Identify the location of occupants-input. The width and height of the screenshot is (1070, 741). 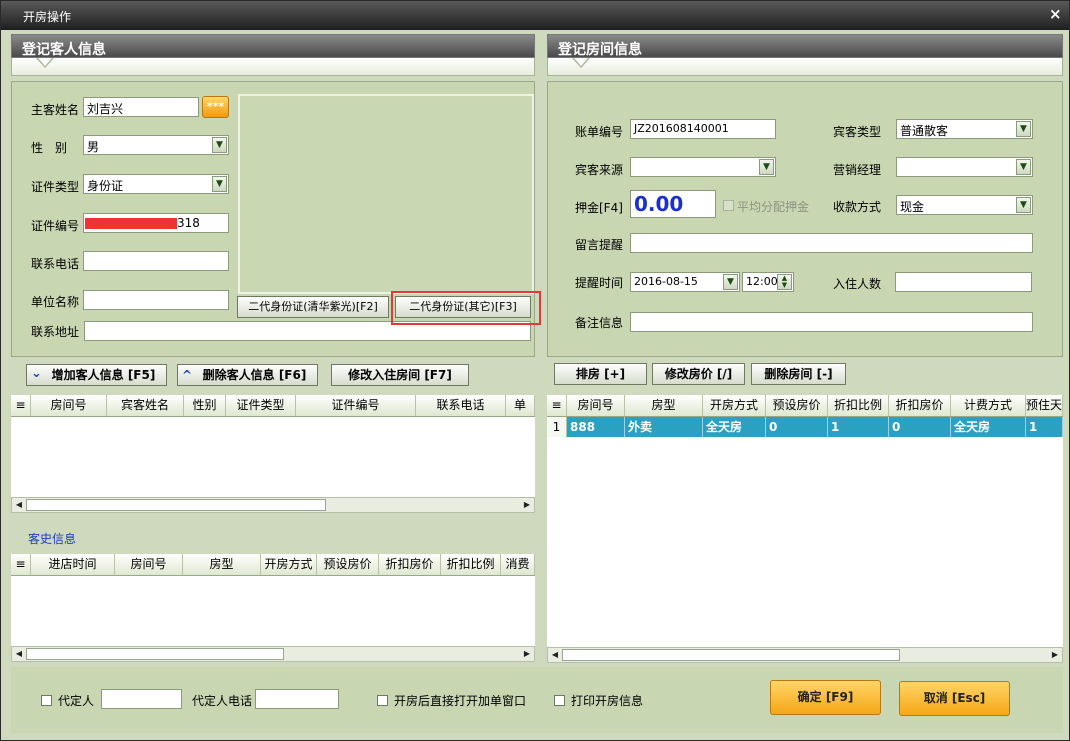
(963, 282).